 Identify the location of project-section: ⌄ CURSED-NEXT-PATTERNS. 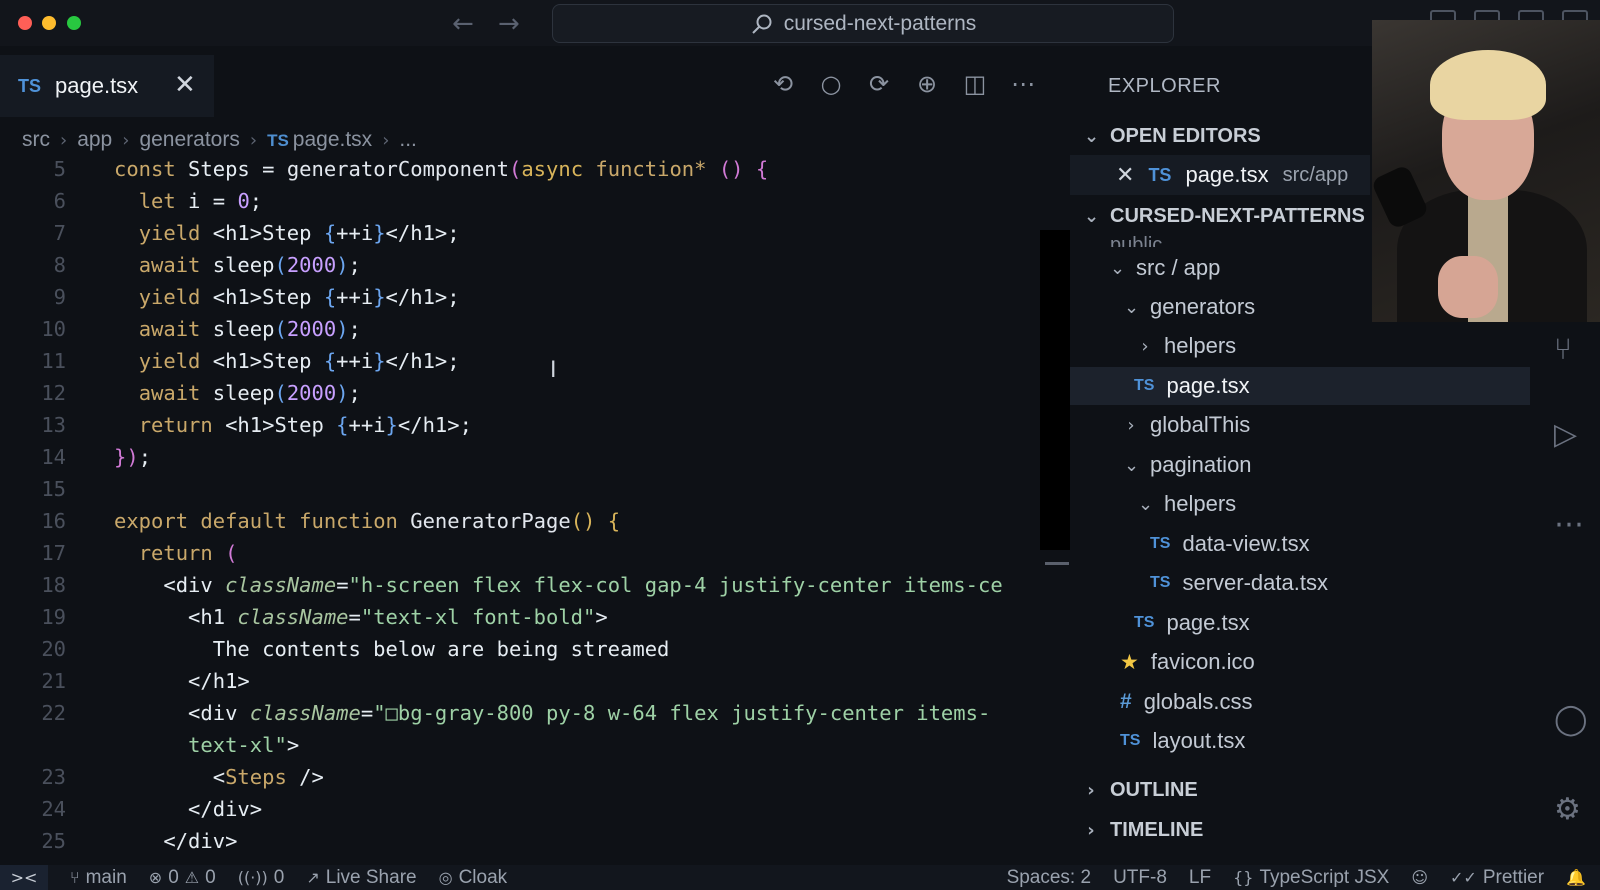
(1224, 216).